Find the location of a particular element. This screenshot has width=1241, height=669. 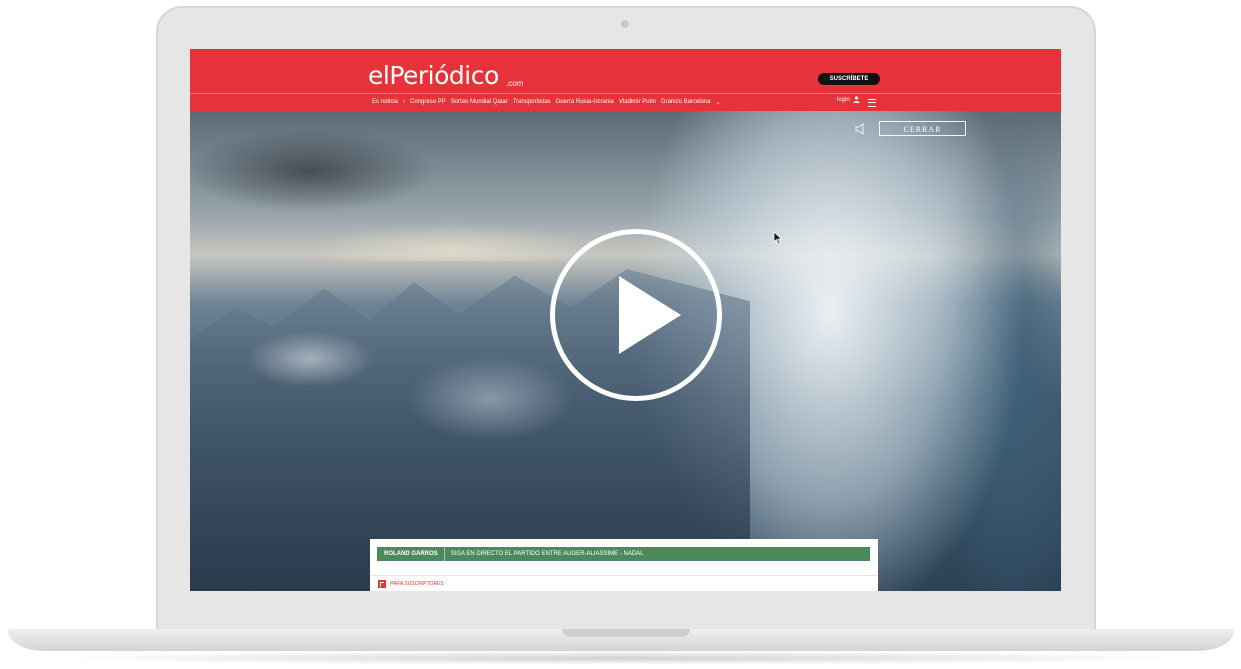

chevron-down-icon: ⌄ is located at coordinates (718, 102).